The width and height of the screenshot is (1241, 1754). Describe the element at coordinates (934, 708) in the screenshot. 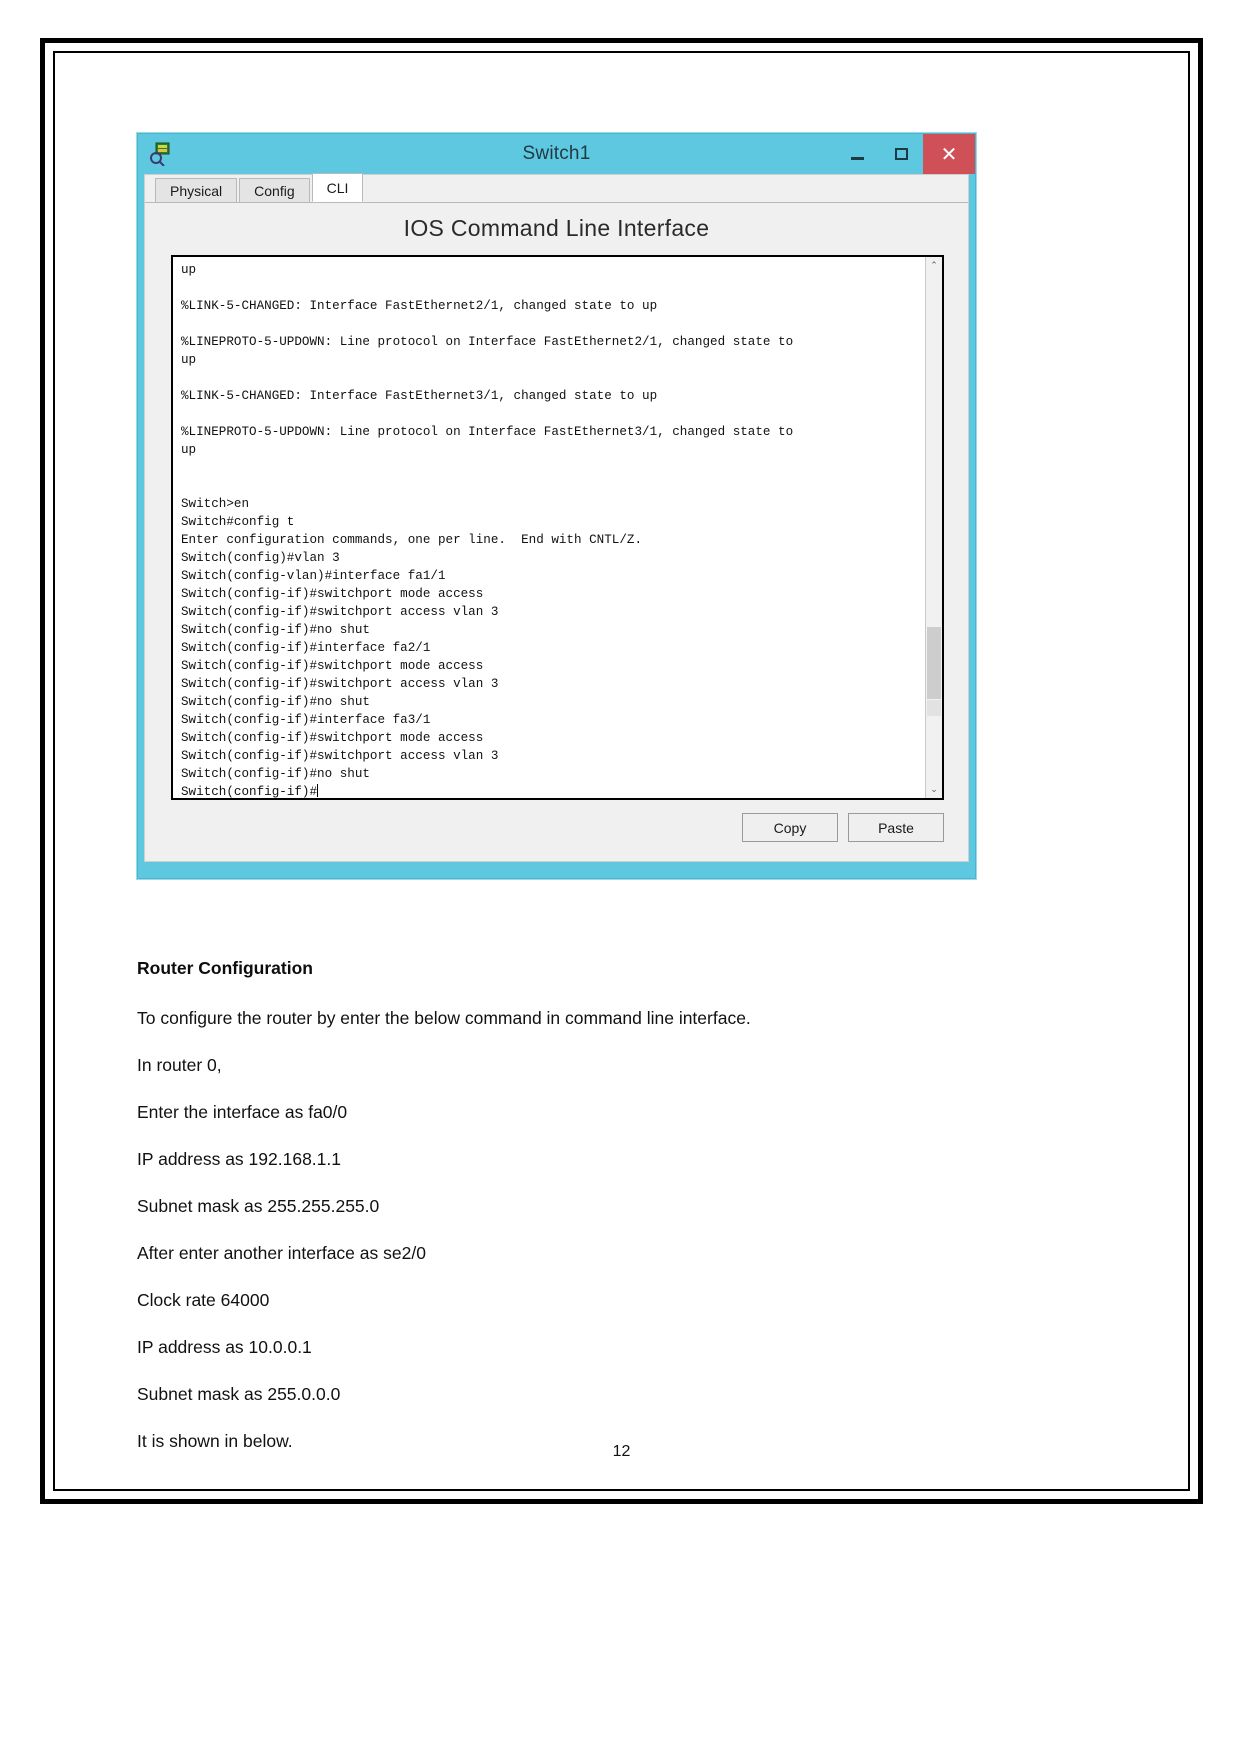

I see `scrollbar-thumb-secondary` at that location.